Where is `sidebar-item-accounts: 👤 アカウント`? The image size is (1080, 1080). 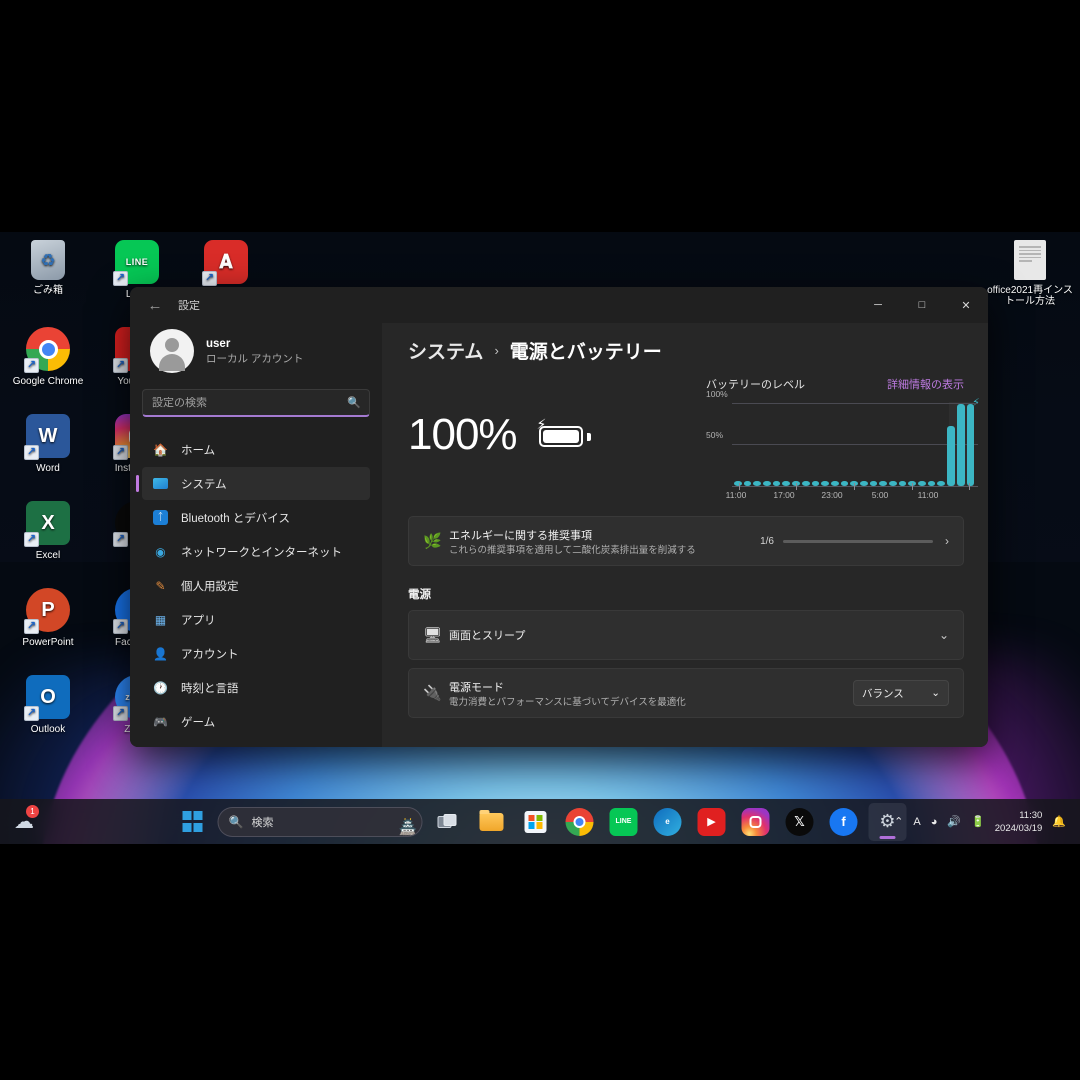 sidebar-item-accounts: 👤 アカウント is located at coordinates (256, 653).